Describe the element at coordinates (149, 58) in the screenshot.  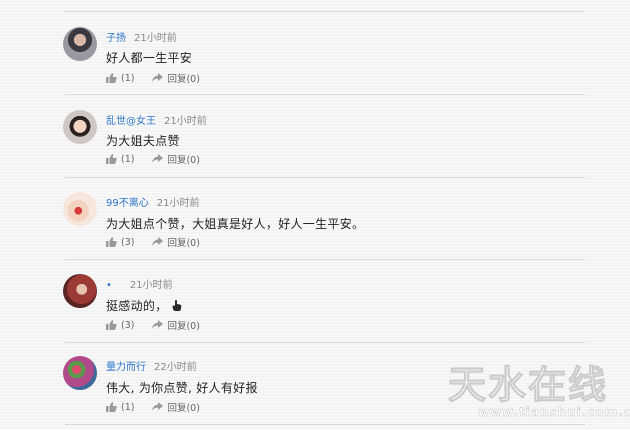
I see `comment-text: 好人都一生平安` at that location.